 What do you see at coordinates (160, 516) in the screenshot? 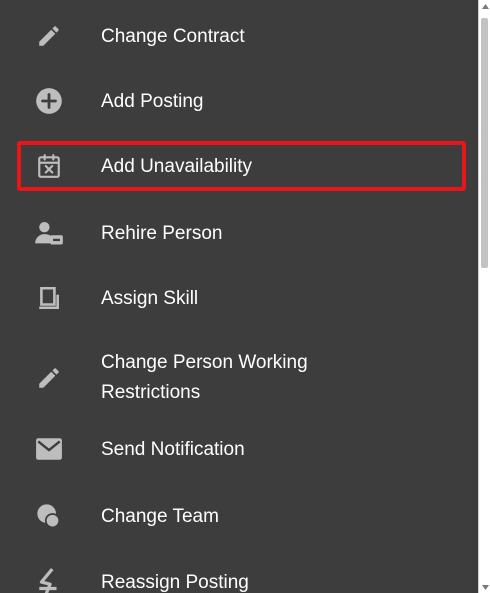
I see `menu-item-label: Change Team` at bounding box center [160, 516].